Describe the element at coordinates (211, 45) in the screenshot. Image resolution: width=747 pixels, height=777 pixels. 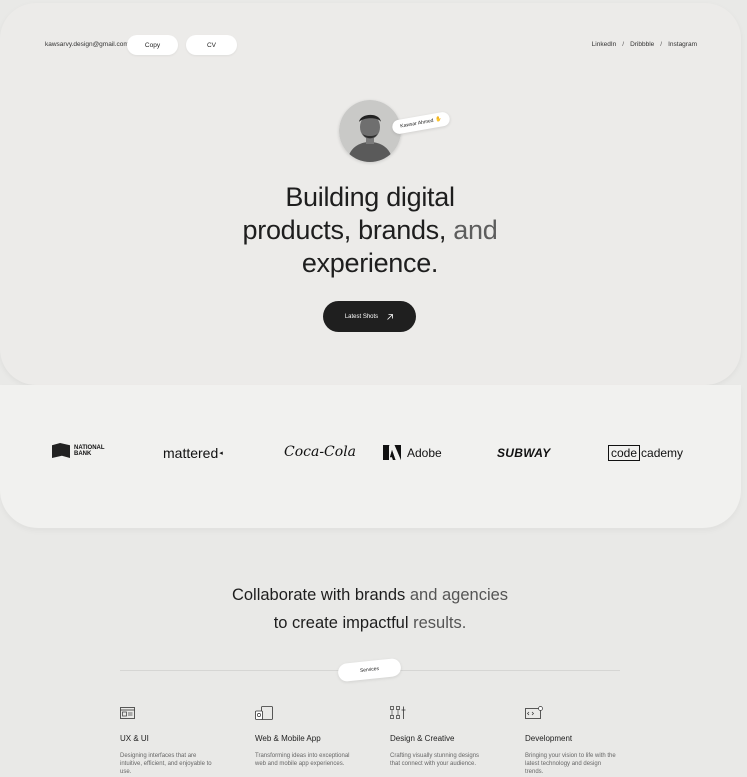
I see `cv-button: CV` at that location.